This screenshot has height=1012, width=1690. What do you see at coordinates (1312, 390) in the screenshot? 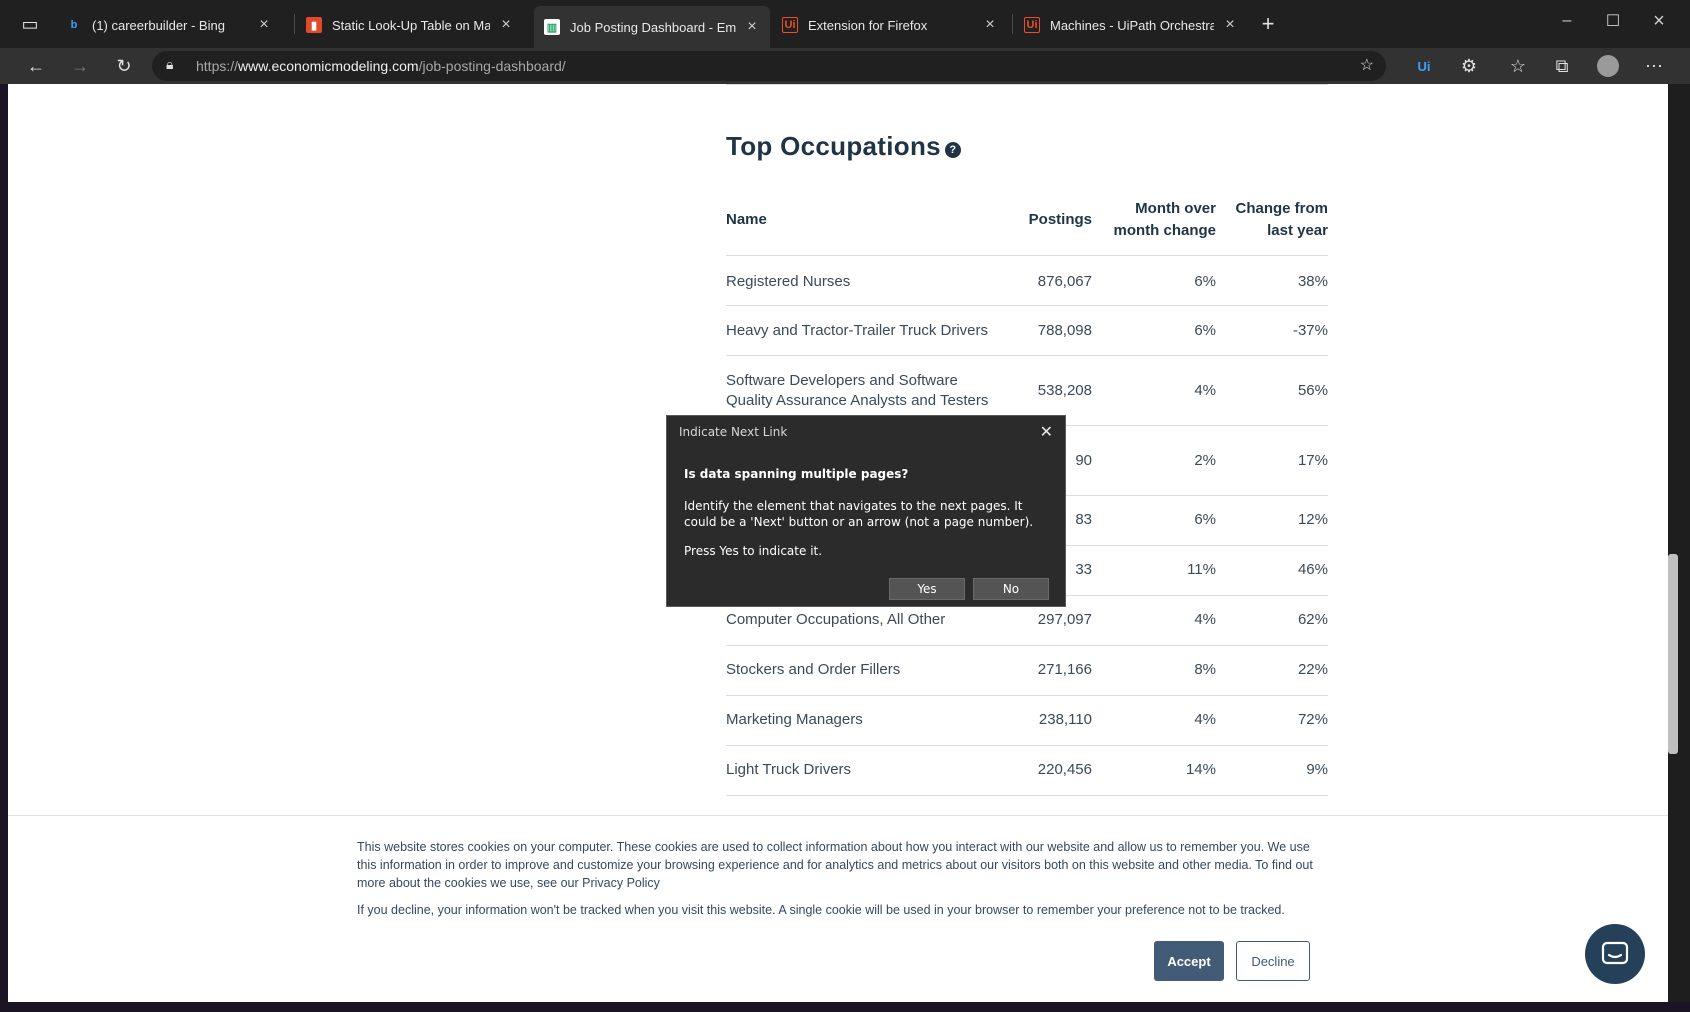
I see `year-change-value: 56%` at bounding box center [1312, 390].